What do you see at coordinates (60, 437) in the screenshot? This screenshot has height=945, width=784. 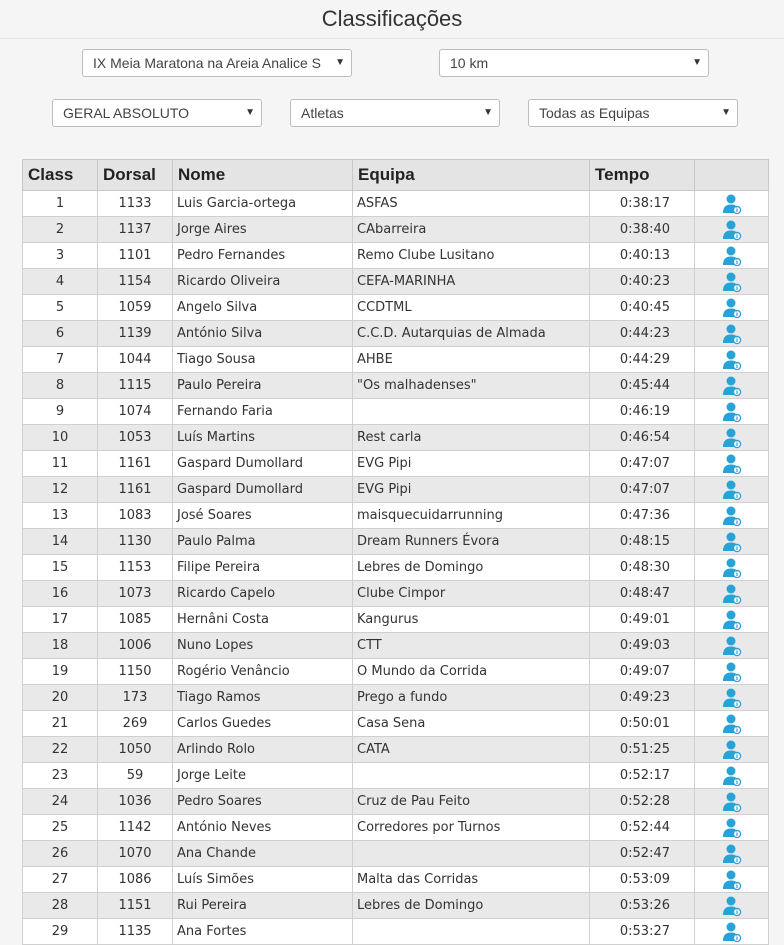 I see `cell-class: 10` at bounding box center [60, 437].